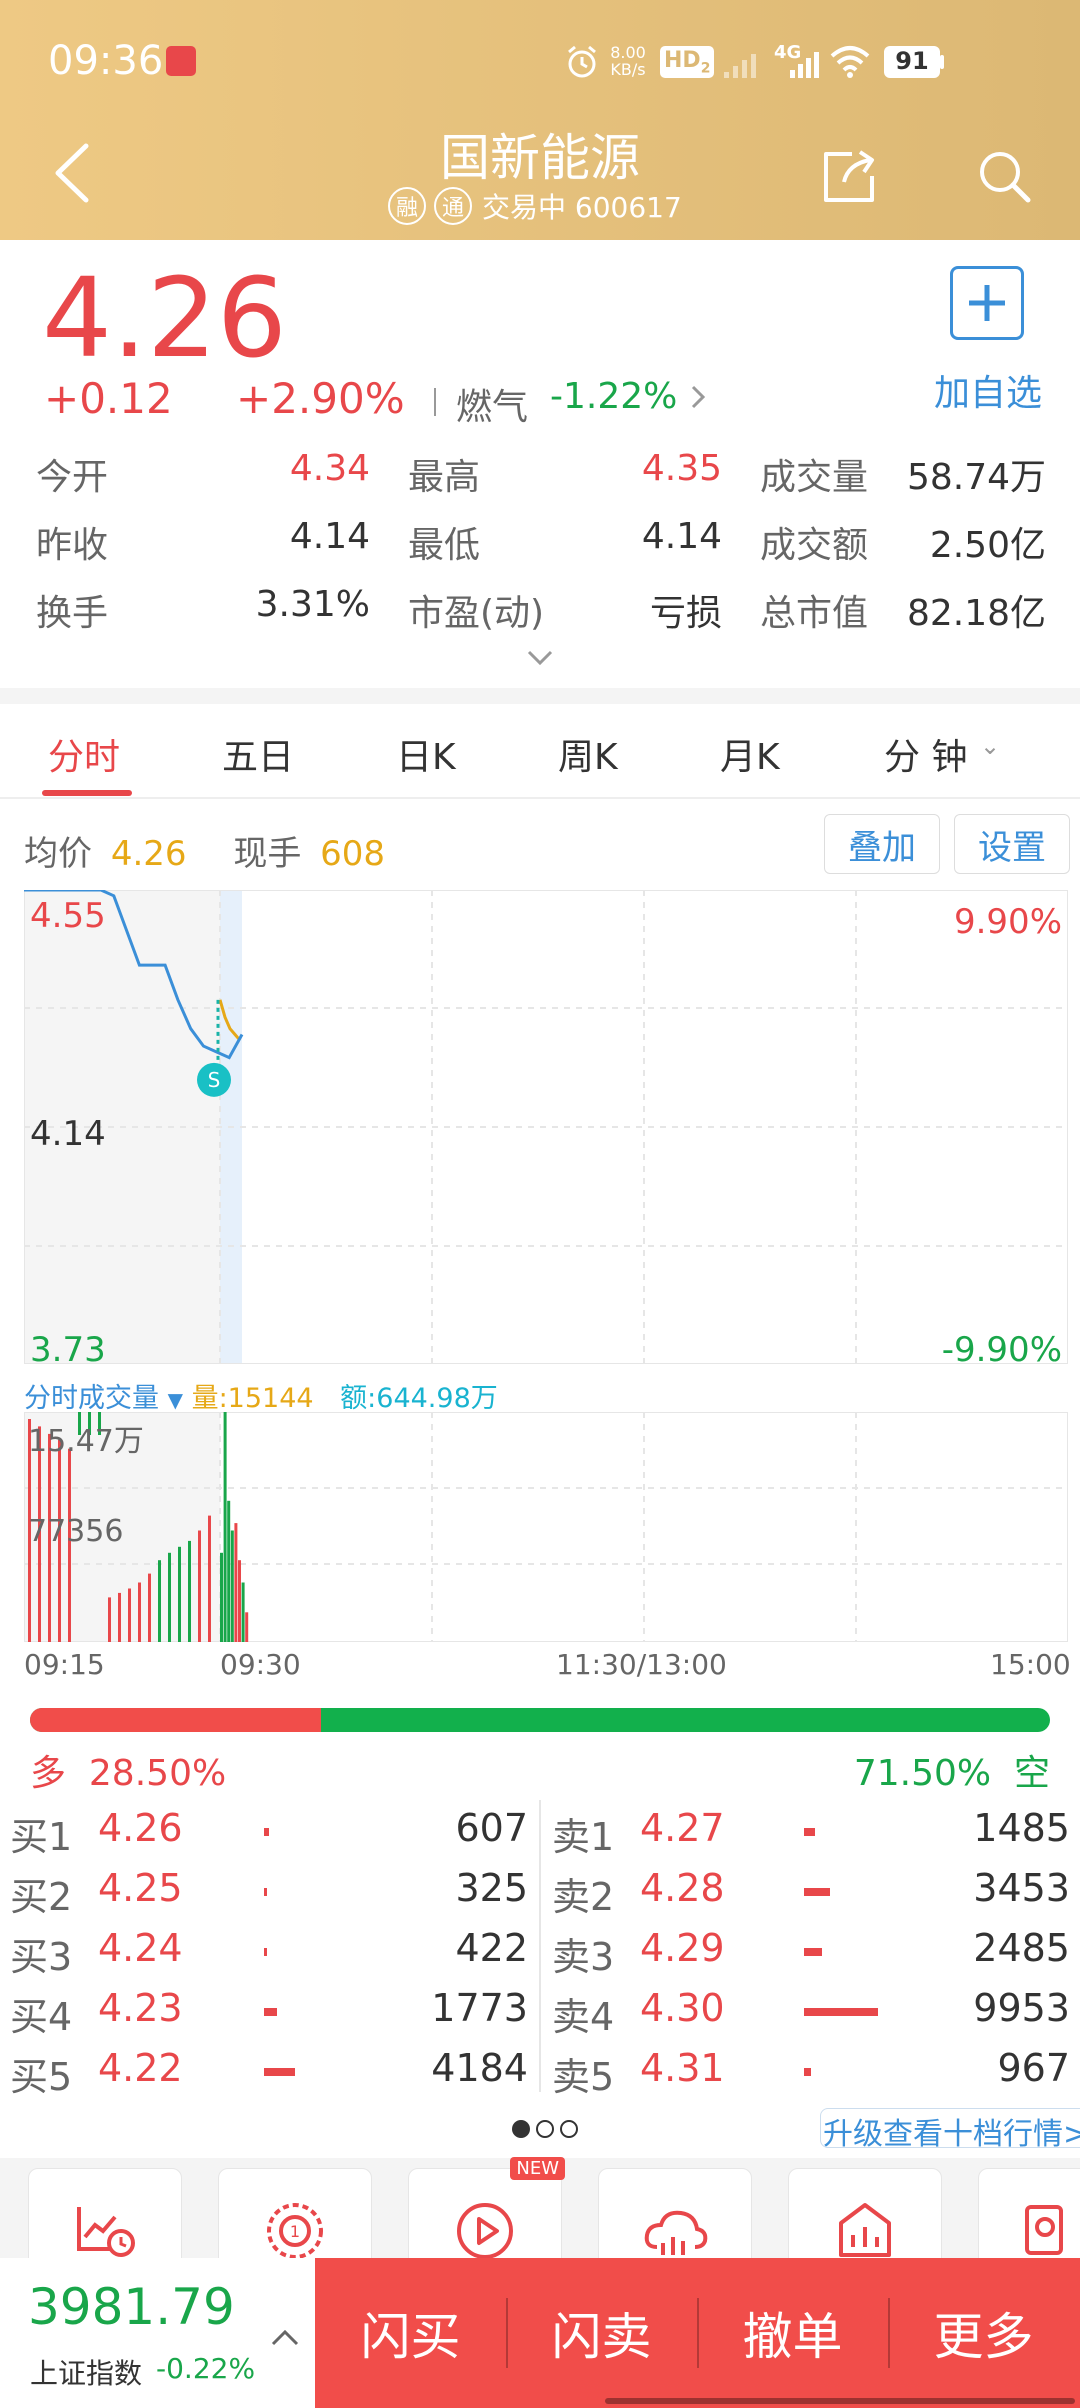  I want to click on volume-label-mid: 77356, so click(76, 1531).